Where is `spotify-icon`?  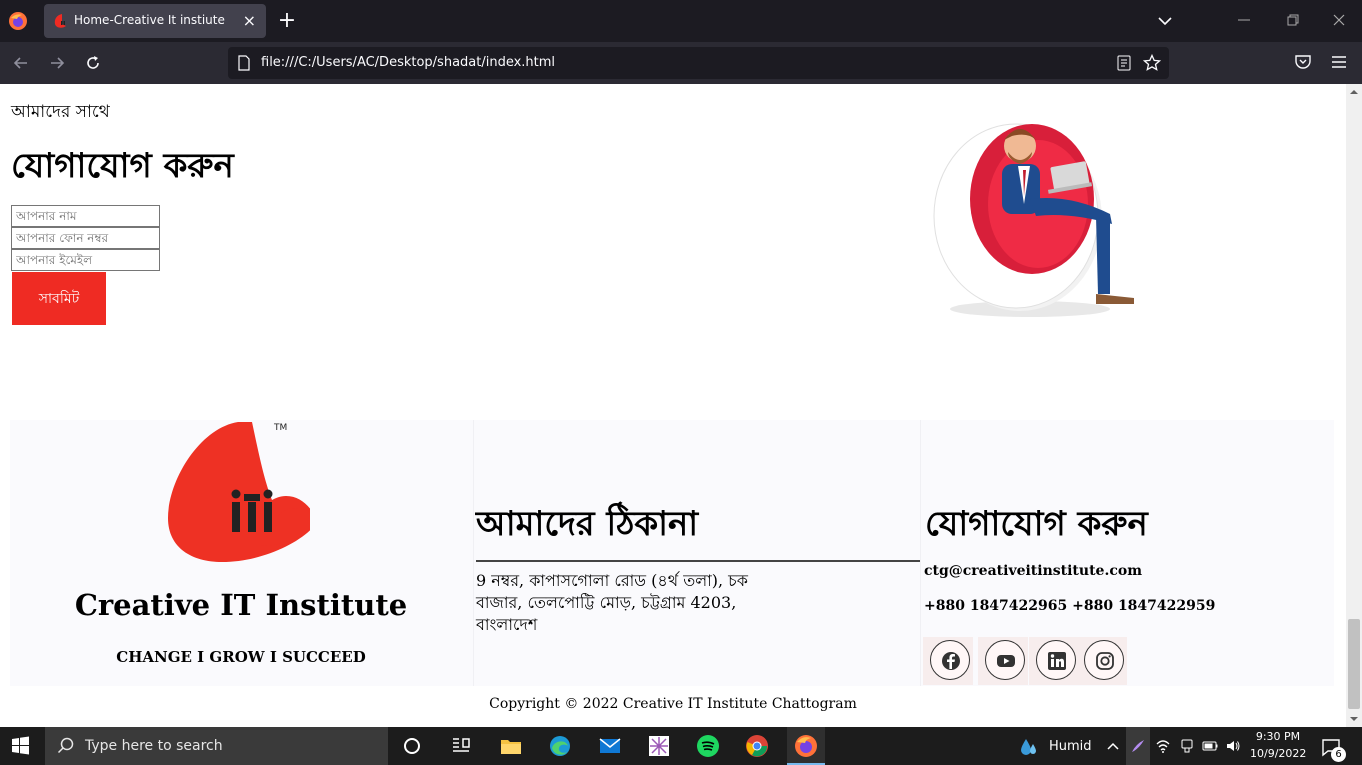 spotify-icon is located at coordinates (708, 746).